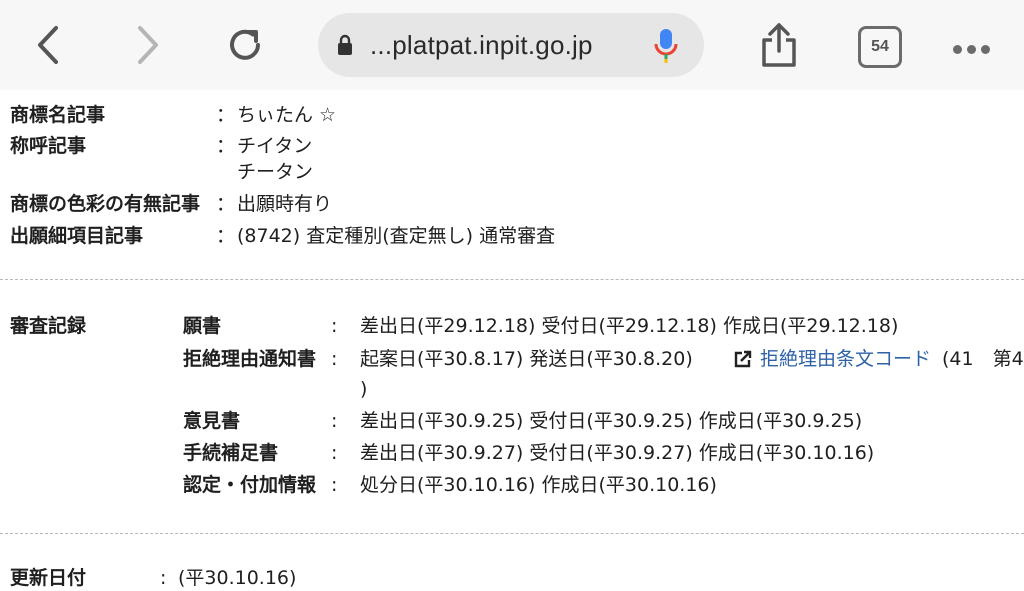 This screenshot has height=591, width=1024. Describe the element at coordinates (237, 578) in the screenshot. I see `update-date-value: (平30.10.16)` at that location.